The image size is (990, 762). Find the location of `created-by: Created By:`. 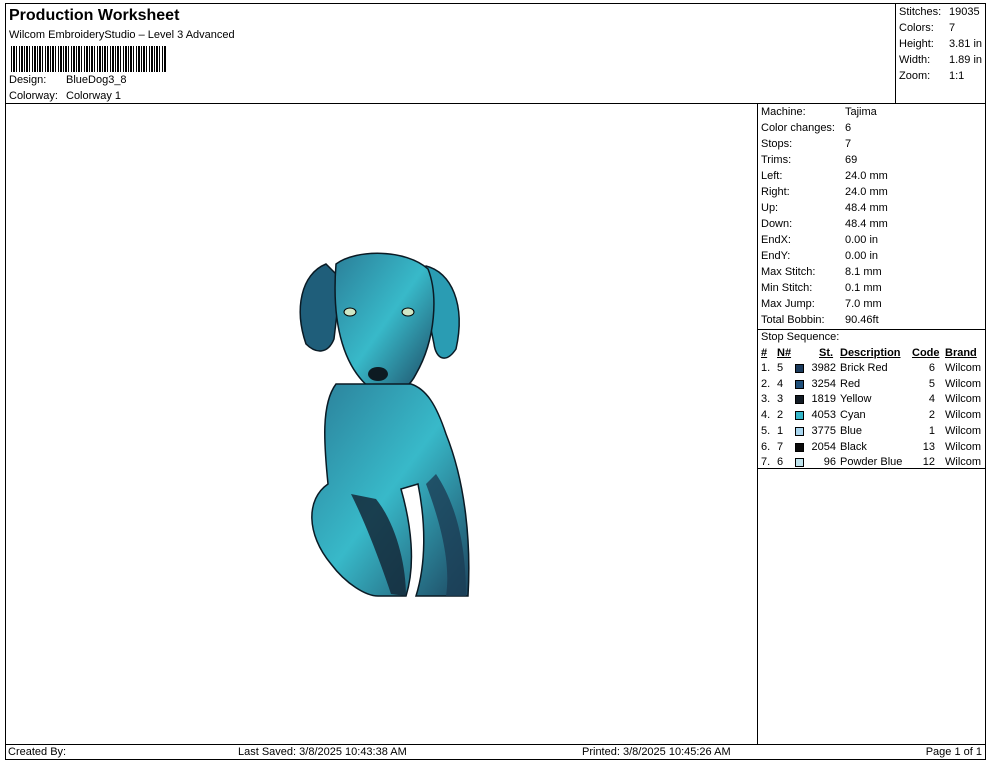

created-by: Created By: is located at coordinates (37, 752).